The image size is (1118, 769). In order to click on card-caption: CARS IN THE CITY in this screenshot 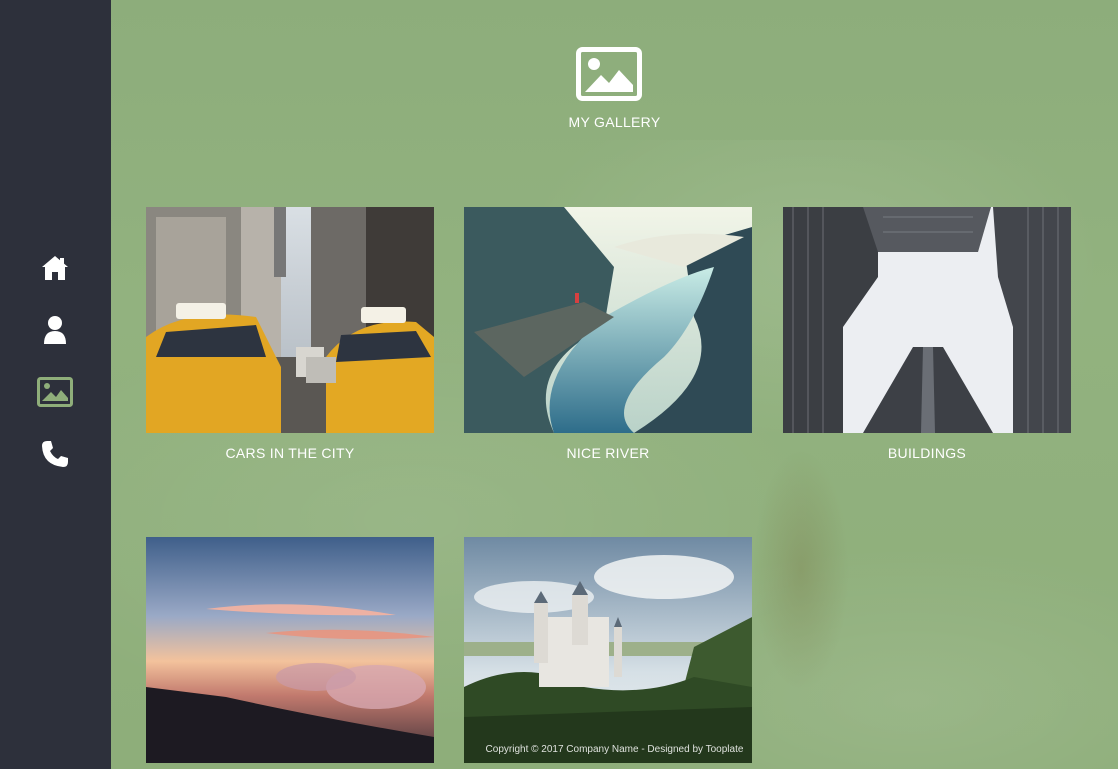, I will do `click(290, 453)`.